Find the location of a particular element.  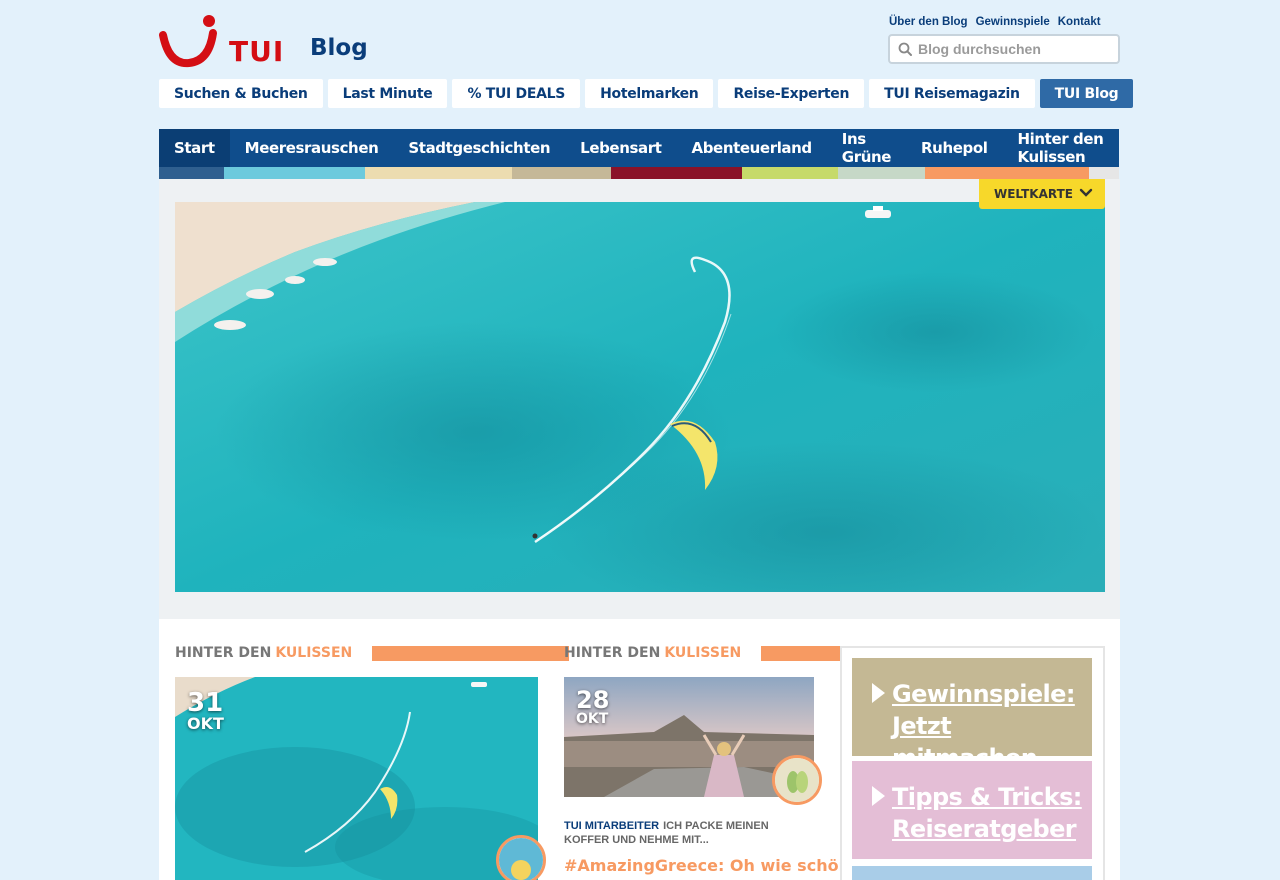

tui-wordmark: TUI is located at coordinates (257, 51).